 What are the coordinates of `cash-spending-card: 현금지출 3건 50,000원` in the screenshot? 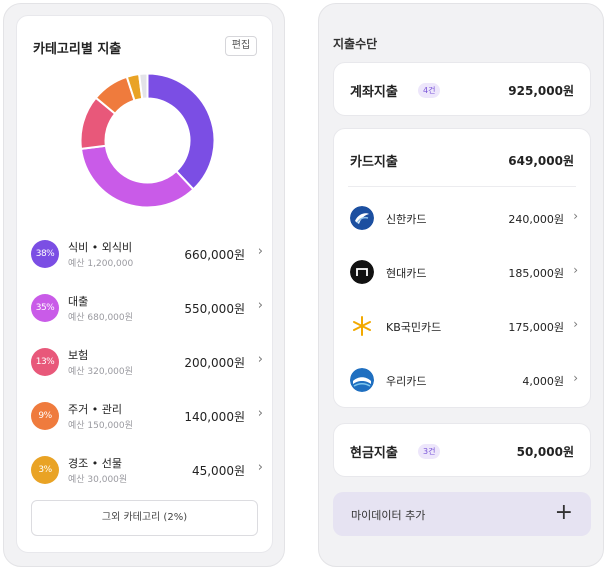 It's located at (462, 450).